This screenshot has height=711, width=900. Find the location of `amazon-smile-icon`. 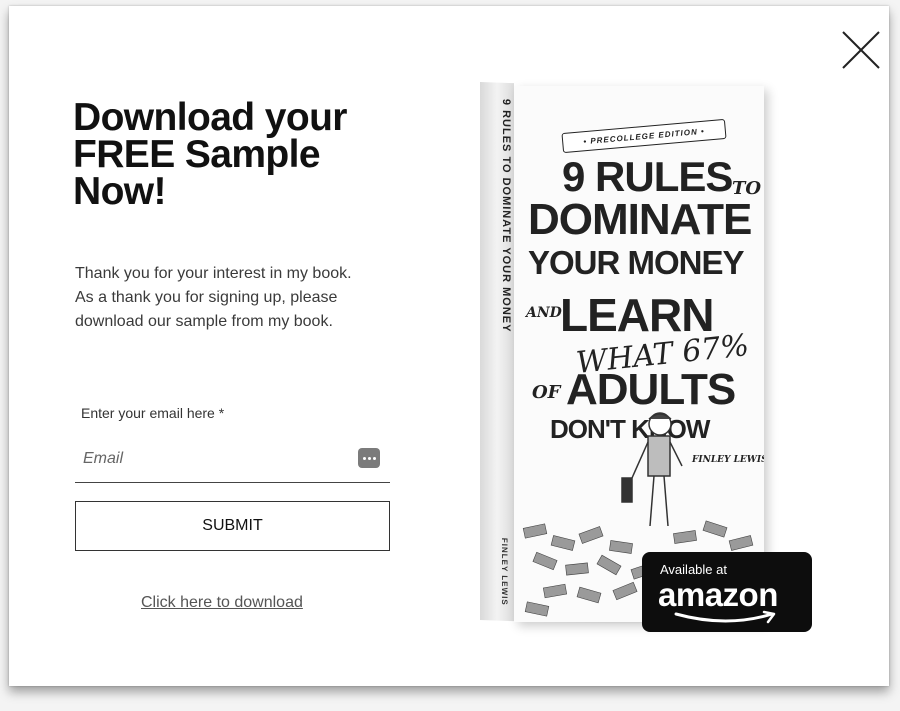

amazon-smile-icon is located at coordinates (725, 617).